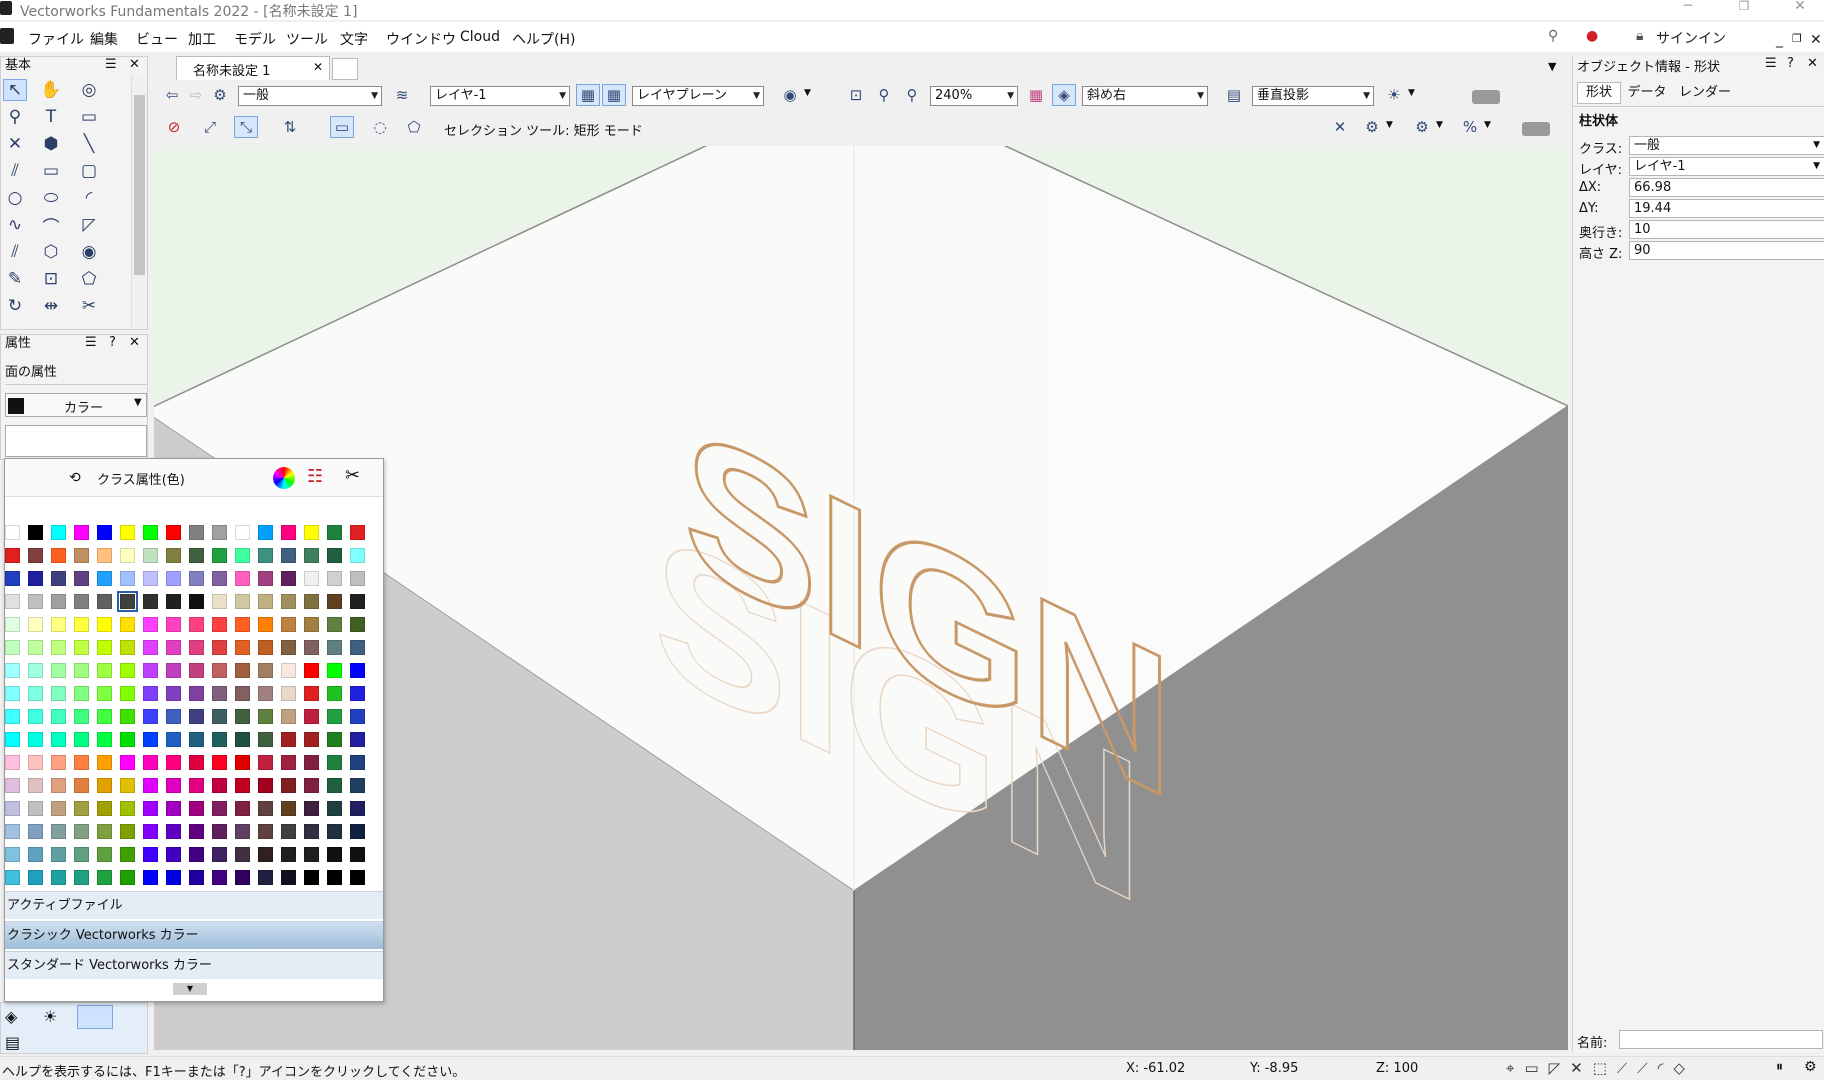 This screenshot has height=1080, width=1824. Describe the element at coordinates (15, 198) in the screenshot. I see `circle-tool-icon: ○` at that location.